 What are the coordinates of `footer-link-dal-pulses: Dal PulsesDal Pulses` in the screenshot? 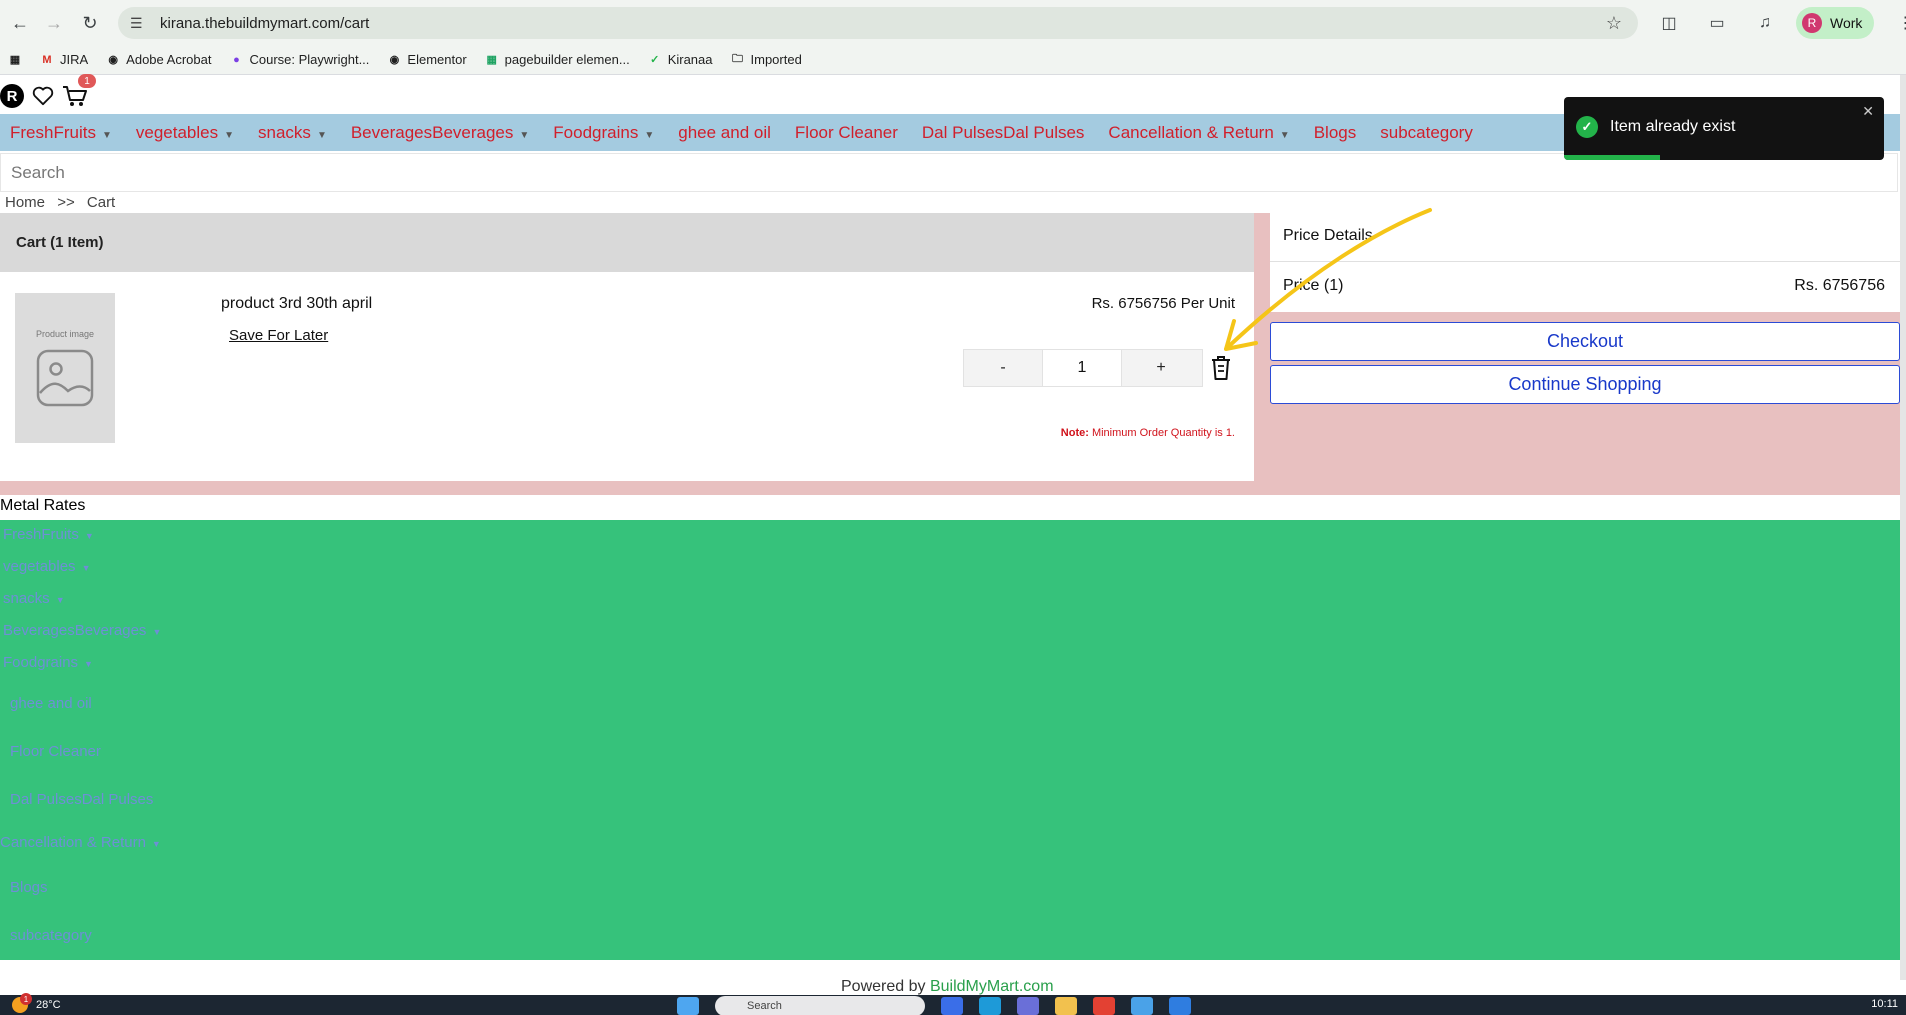 It's located at (81, 799).